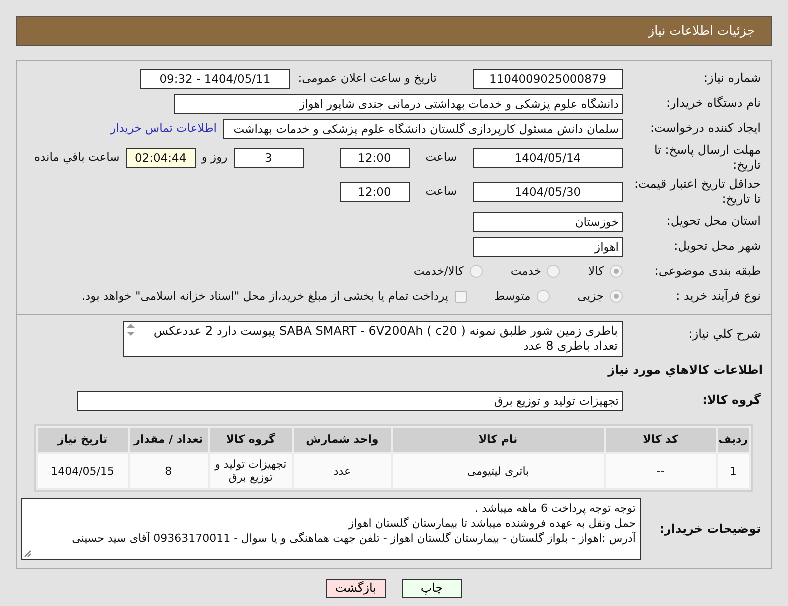  Describe the element at coordinates (548, 222) in the screenshot. I see `text-field: خوزستان` at that location.